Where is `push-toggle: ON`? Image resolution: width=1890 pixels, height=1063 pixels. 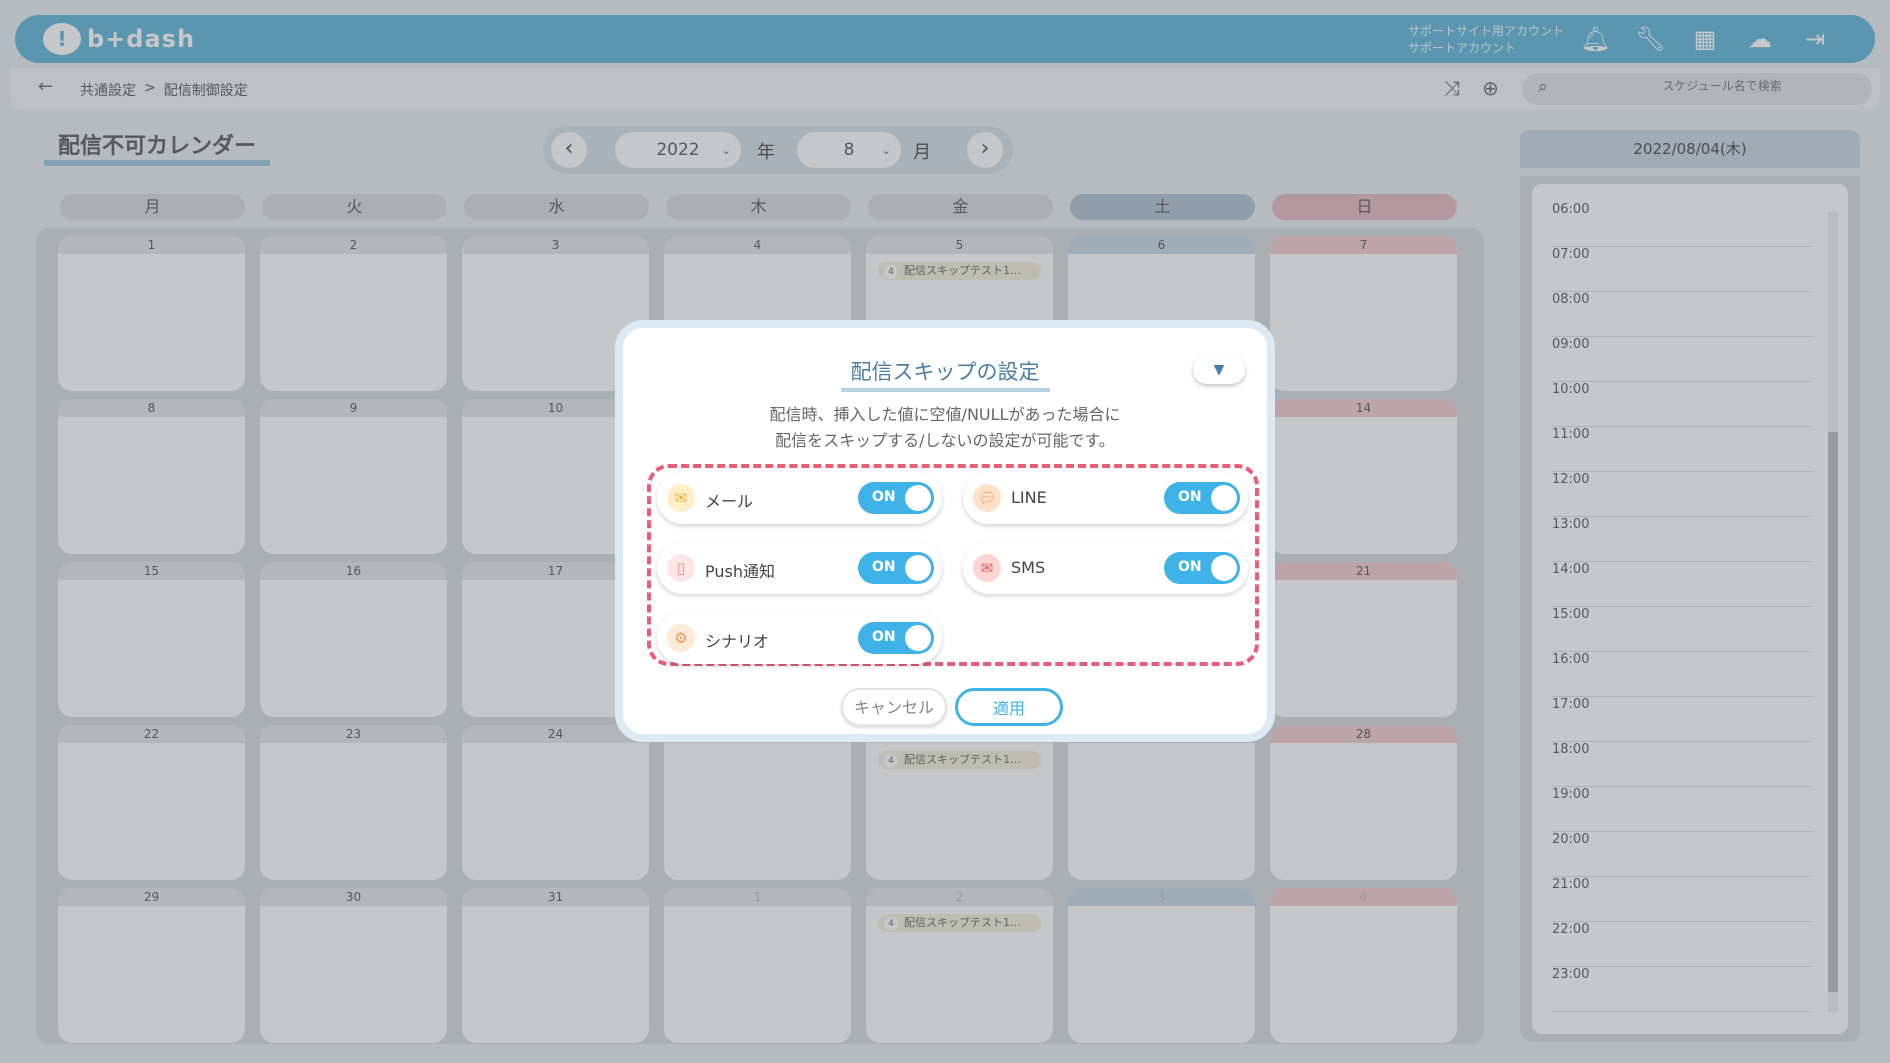 push-toggle: ON is located at coordinates (896, 568).